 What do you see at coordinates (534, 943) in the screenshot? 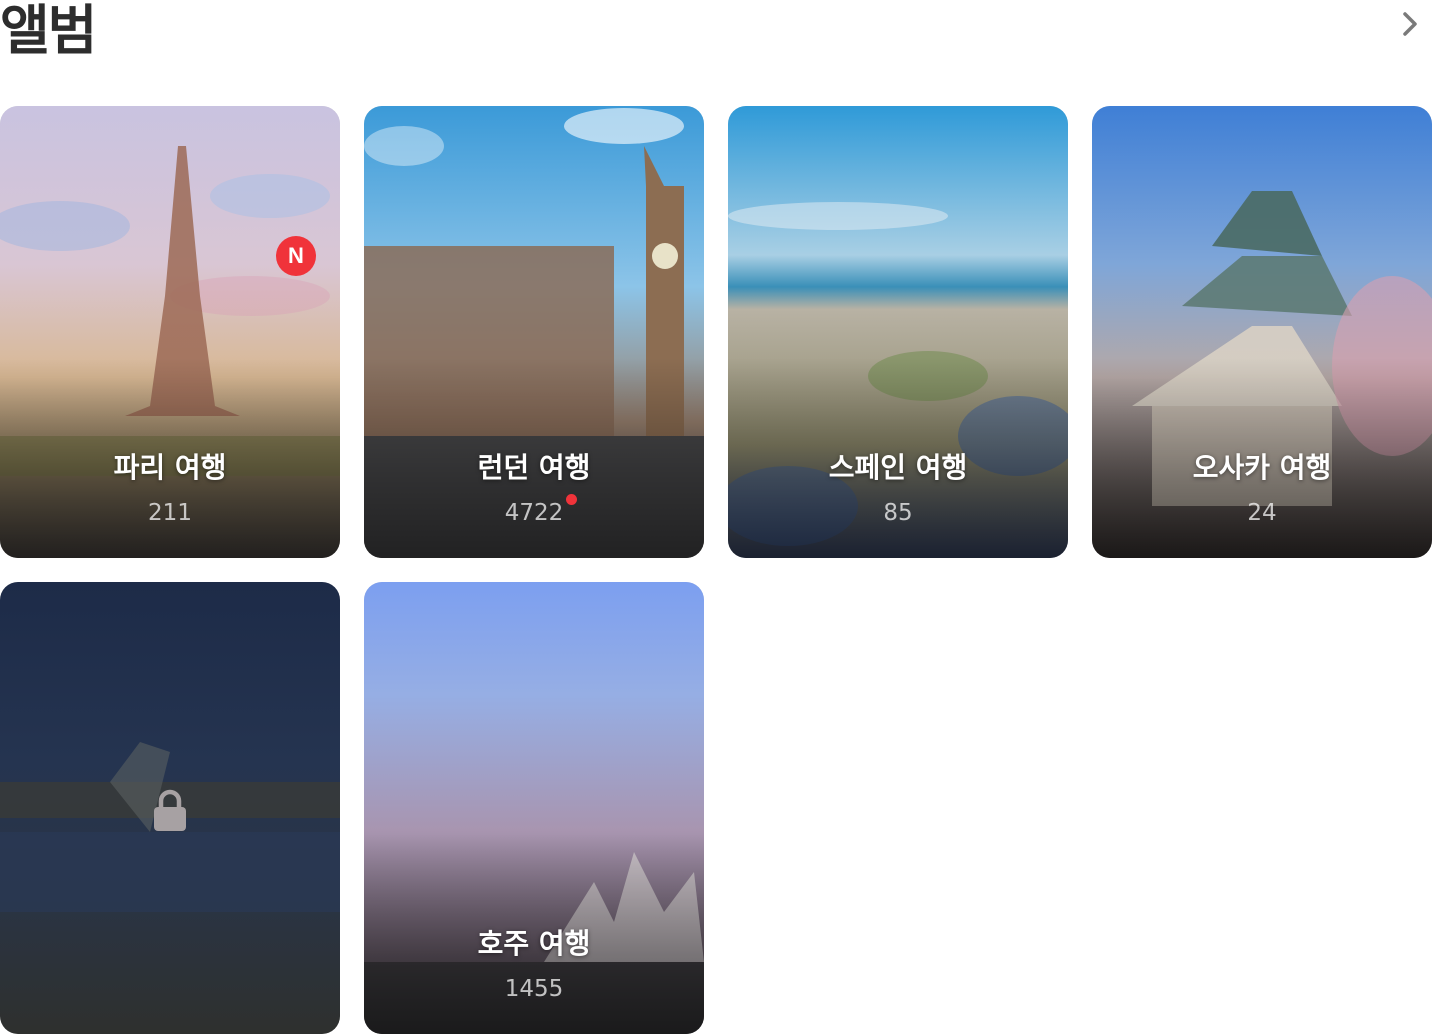
I see `album-name: 호주 여행` at bounding box center [534, 943].